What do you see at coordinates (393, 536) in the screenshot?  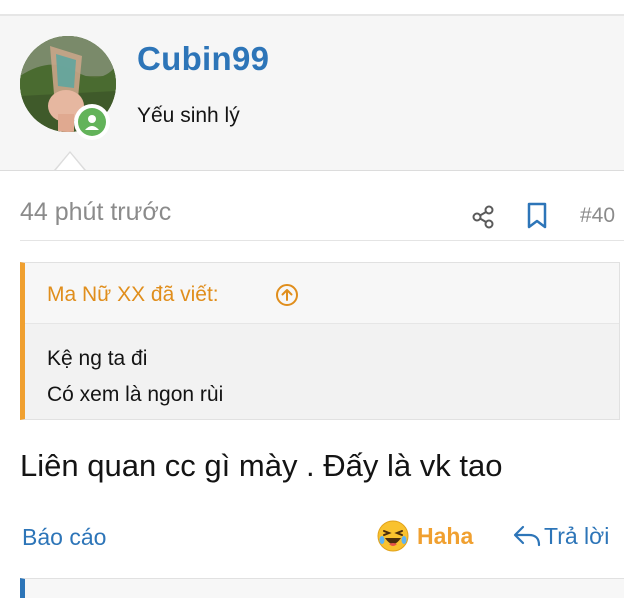 I see `haha-emoji-icon` at bounding box center [393, 536].